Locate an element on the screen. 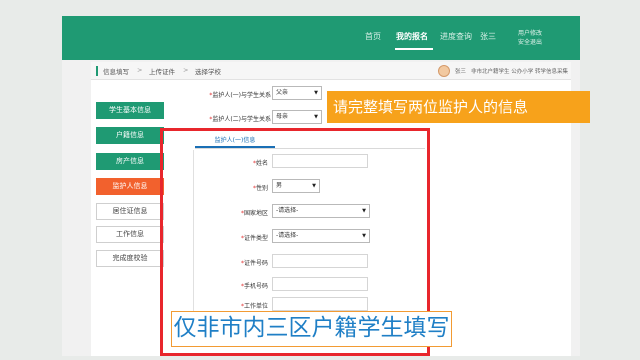 The image size is (640, 360). sidebar-item-household-info: 户籍信息 is located at coordinates (130, 135).